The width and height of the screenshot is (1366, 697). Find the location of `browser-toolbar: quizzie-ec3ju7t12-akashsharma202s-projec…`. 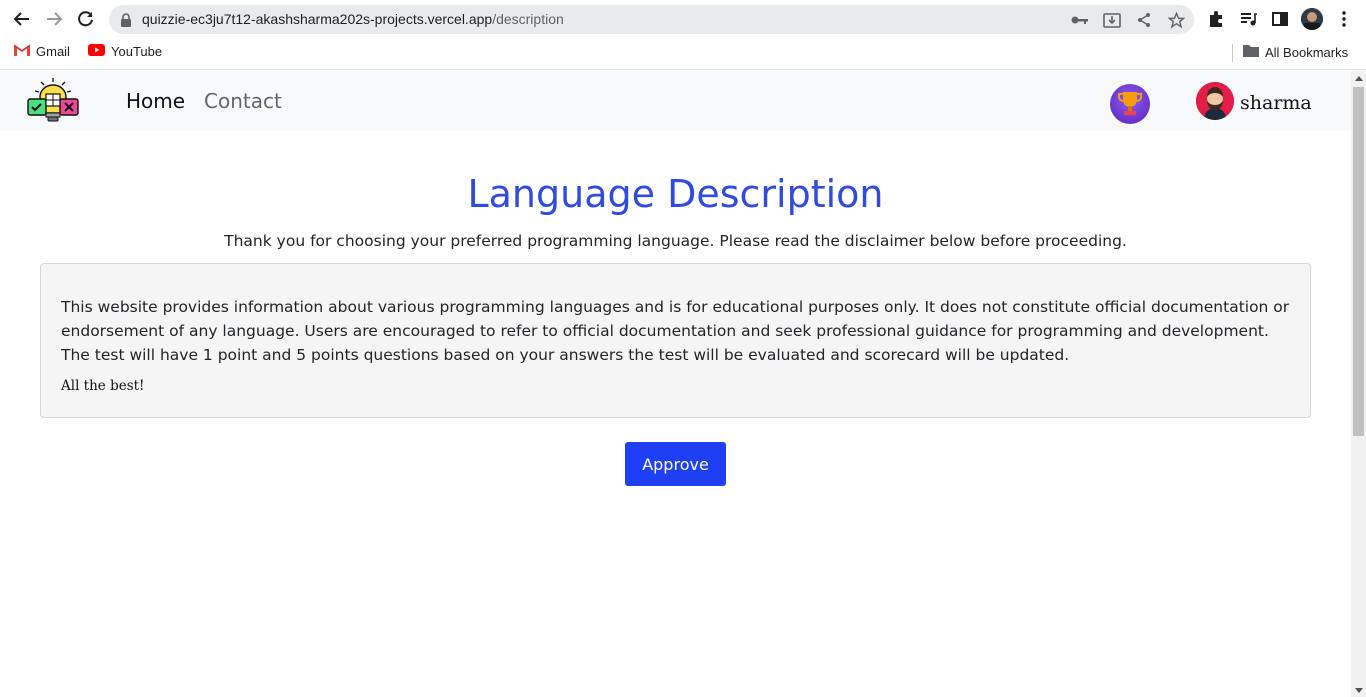

browser-toolbar: quizzie-ec3ju7t12-akashsharma202s-projec… is located at coordinates (683, 19).